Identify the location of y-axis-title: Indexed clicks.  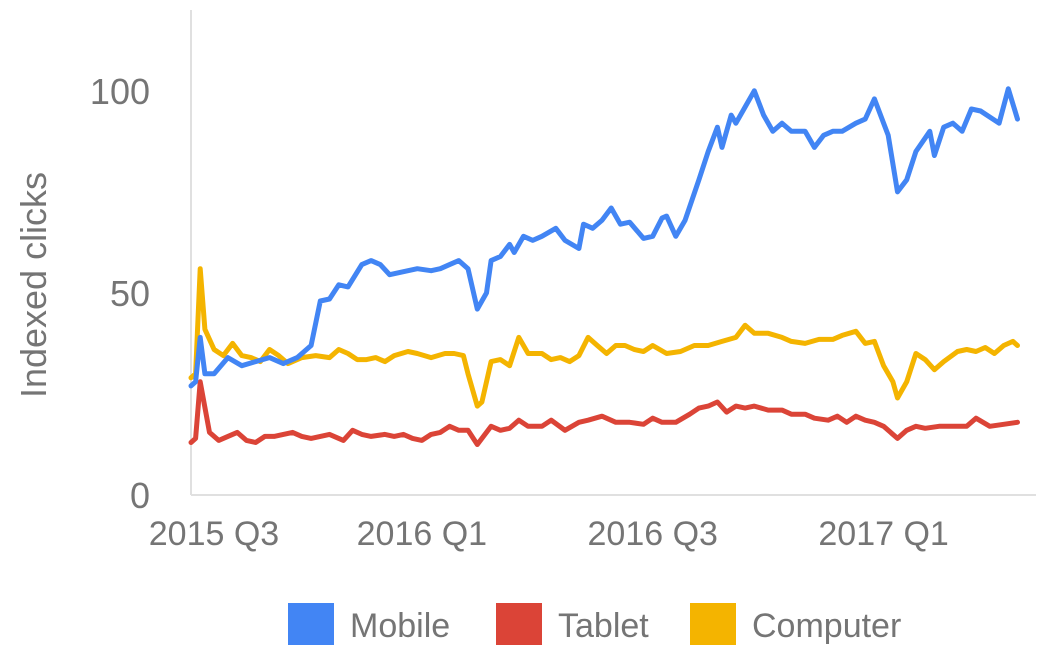
(33, 285).